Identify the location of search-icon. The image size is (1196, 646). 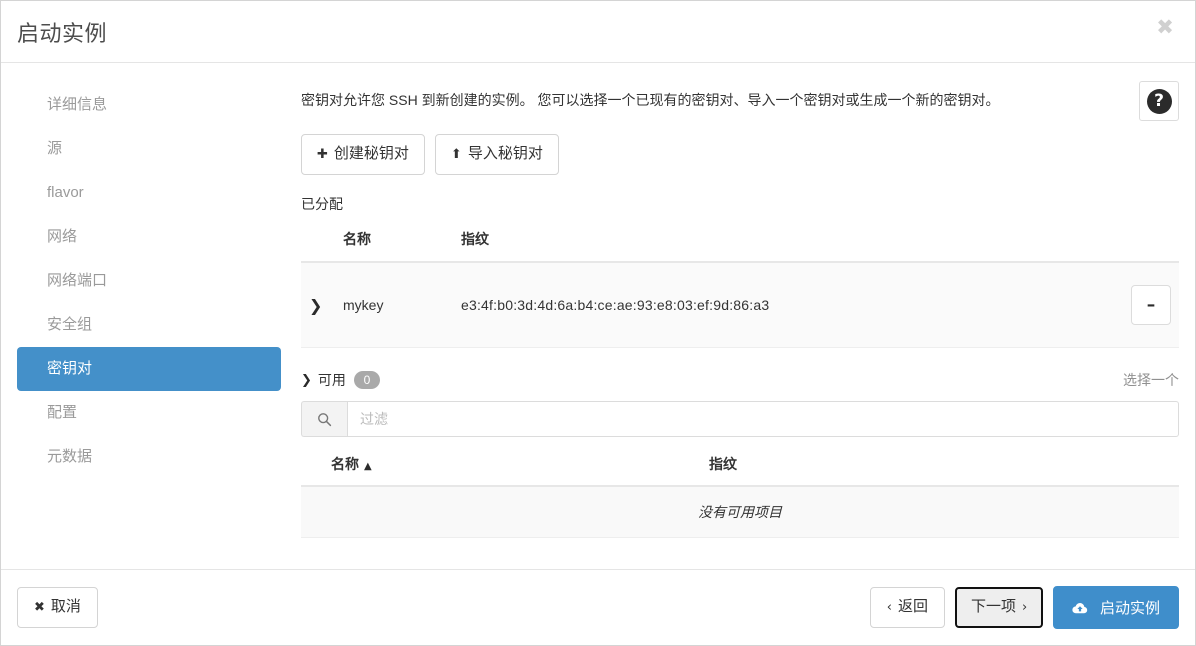
(324, 419).